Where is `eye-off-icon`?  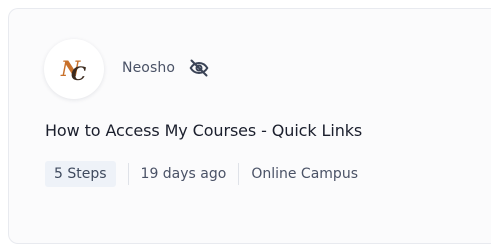
eye-off-icon is located at coordinates (199, 68).